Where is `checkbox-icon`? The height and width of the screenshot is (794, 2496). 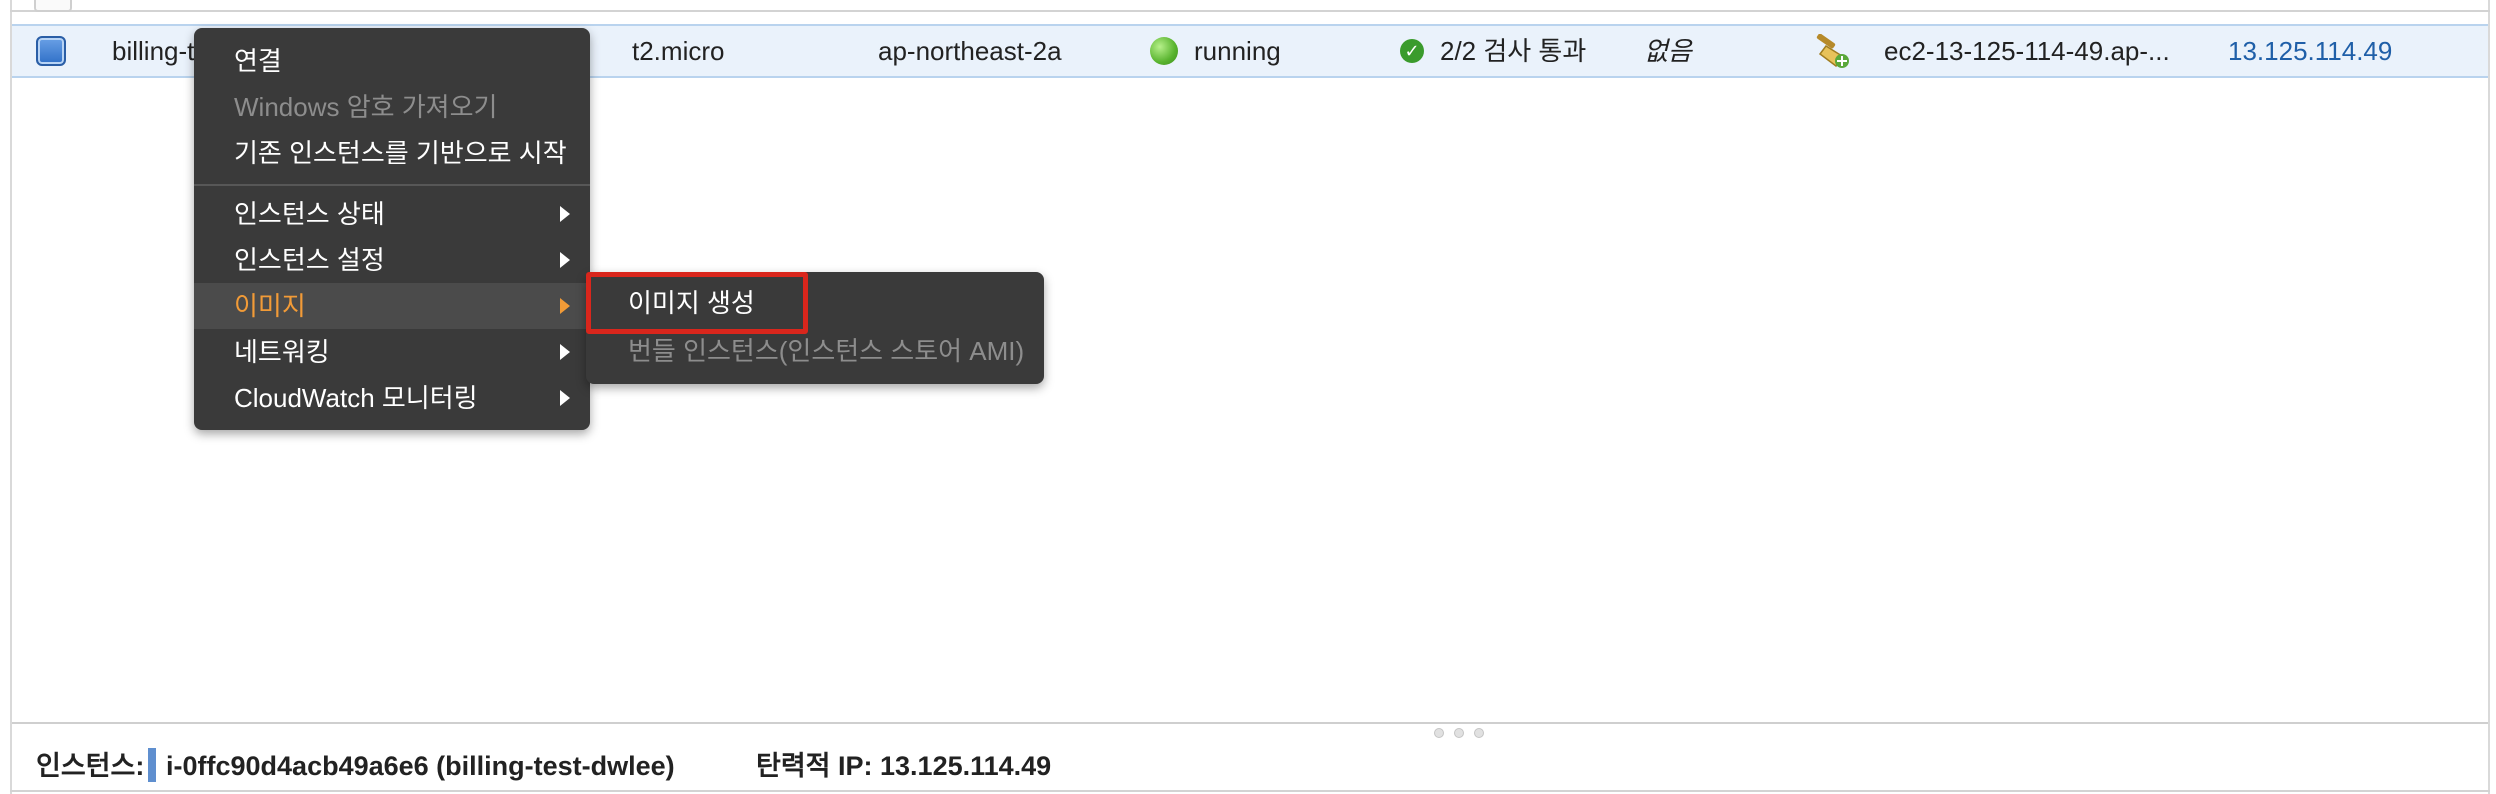
checkbox-icon is located at coordinates (51, 51).